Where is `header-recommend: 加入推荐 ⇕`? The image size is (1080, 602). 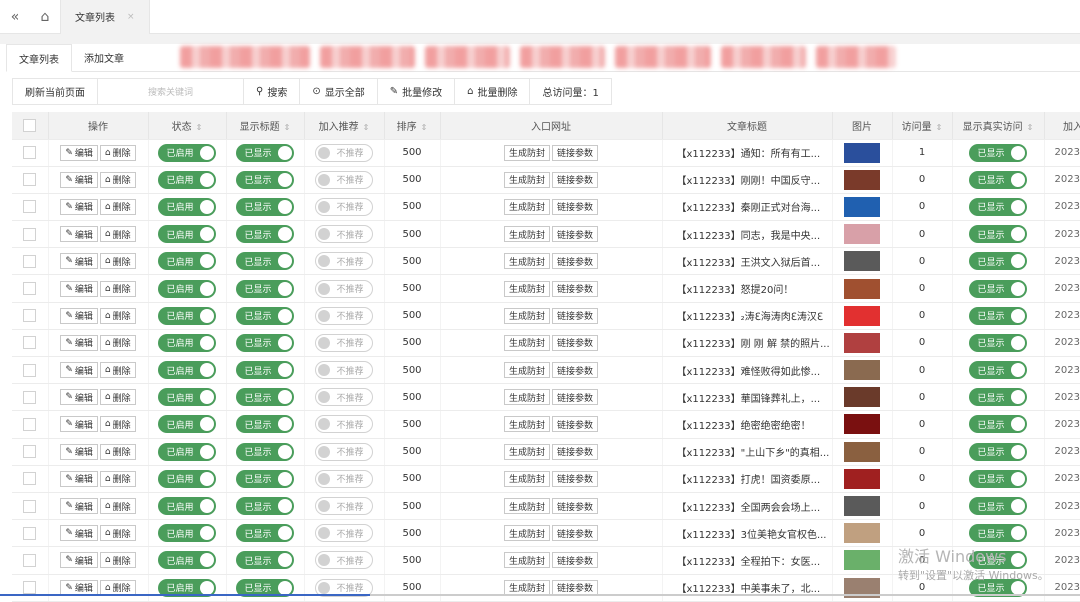 header-recommend: 加入推荐 ⇕ is located at coordinates (344, 126).